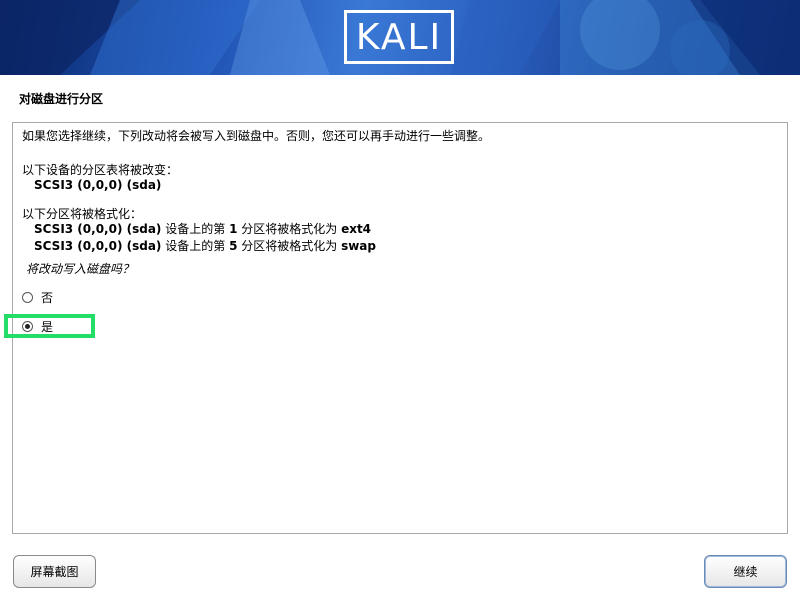  Describe the element at coordinates (98, 185) in the screenshot. I see `partition-table-device: SCSI3 (0,0,0) (sda)` at that location.